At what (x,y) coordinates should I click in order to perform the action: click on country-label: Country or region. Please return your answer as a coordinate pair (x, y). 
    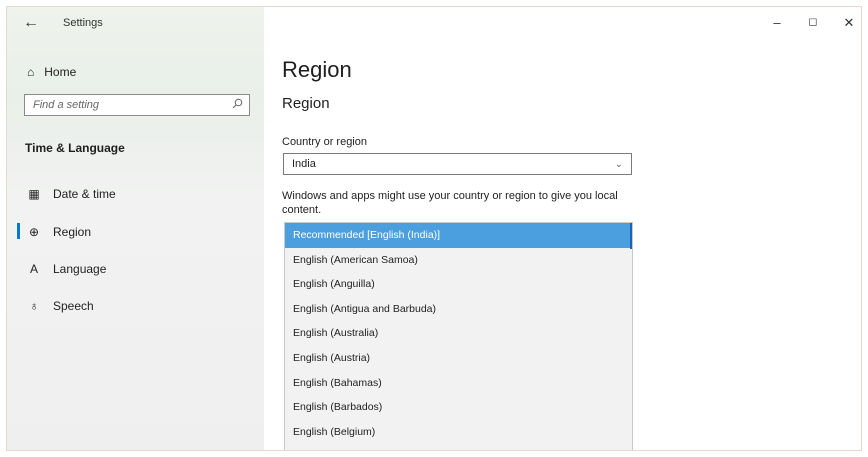
    Looking at the image, I should click on (324, 142).